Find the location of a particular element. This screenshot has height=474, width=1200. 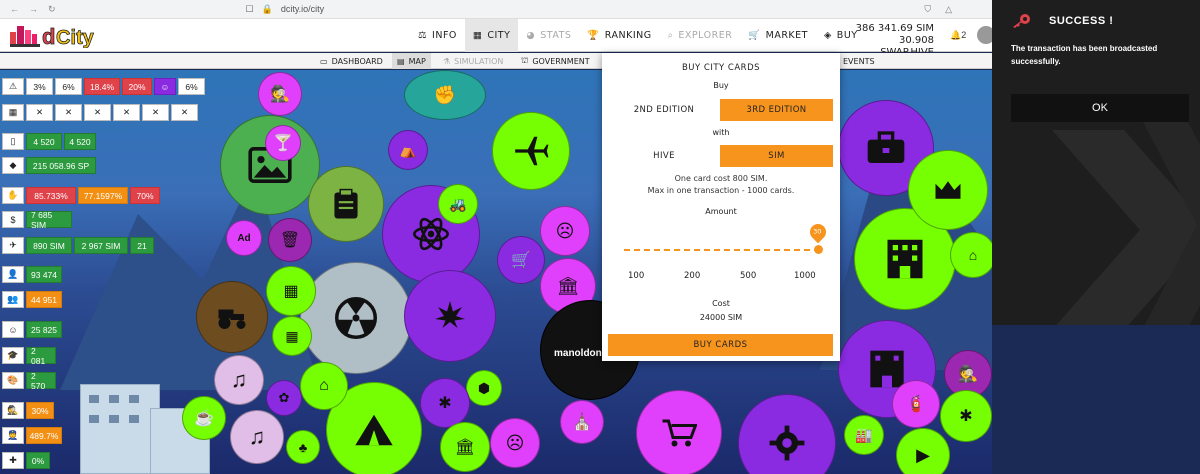

address-bar: ☐ 🔒 dcity.io/city is located at coordinates (285, 9).